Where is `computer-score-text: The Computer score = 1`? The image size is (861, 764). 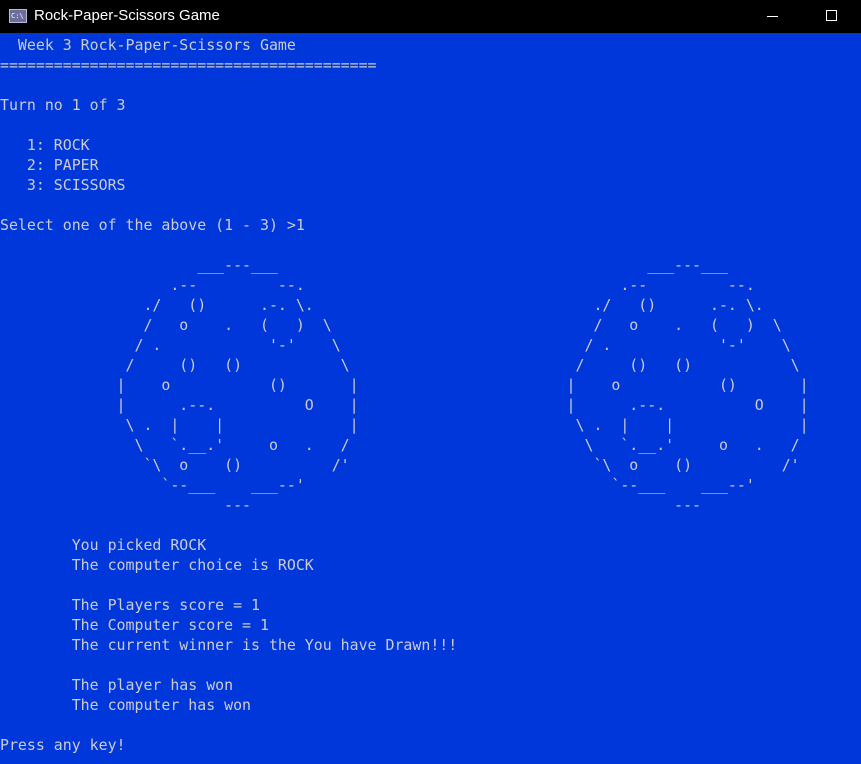
computer-score-text: The Computer score = 1 is located at coordinates (134, 625).